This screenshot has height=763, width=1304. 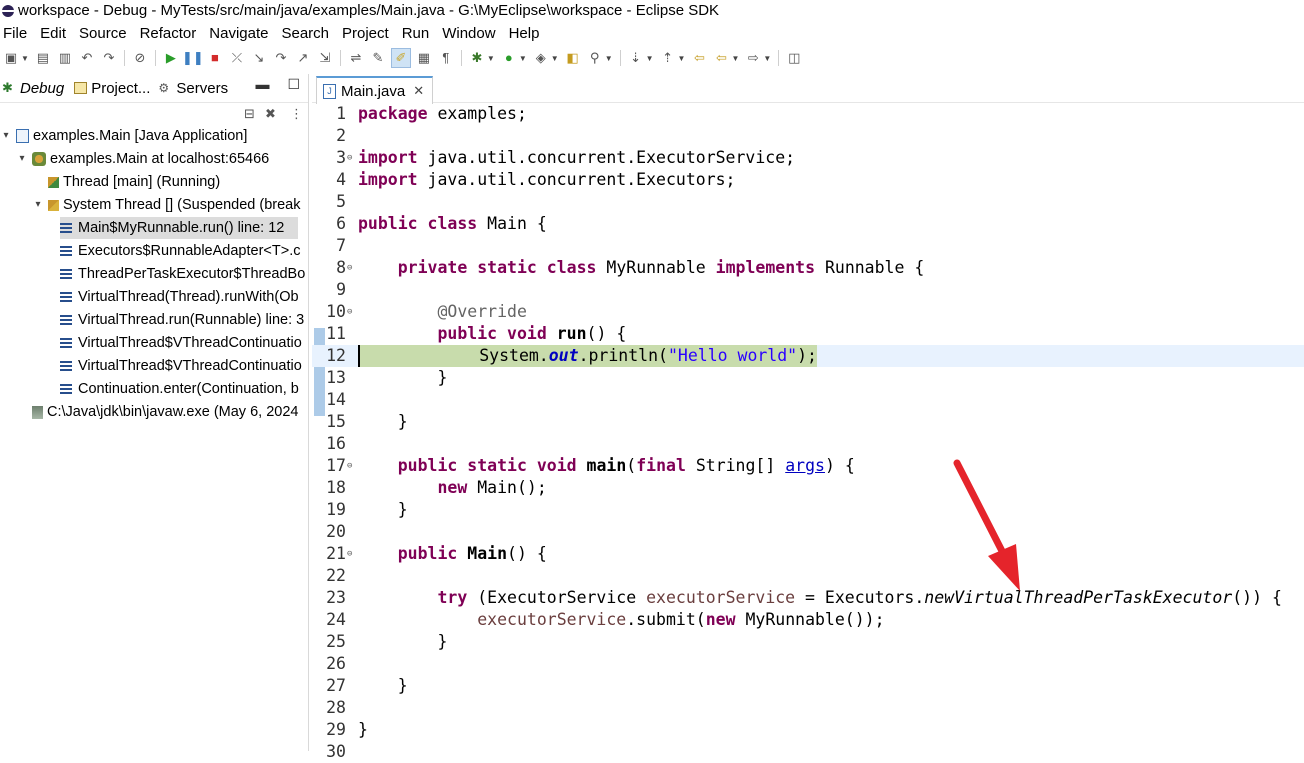 What do you see at coordinates (794, 58) in the screenshot?
I see `open-perspective-icon: ◫` at bounding box center [794, 58].